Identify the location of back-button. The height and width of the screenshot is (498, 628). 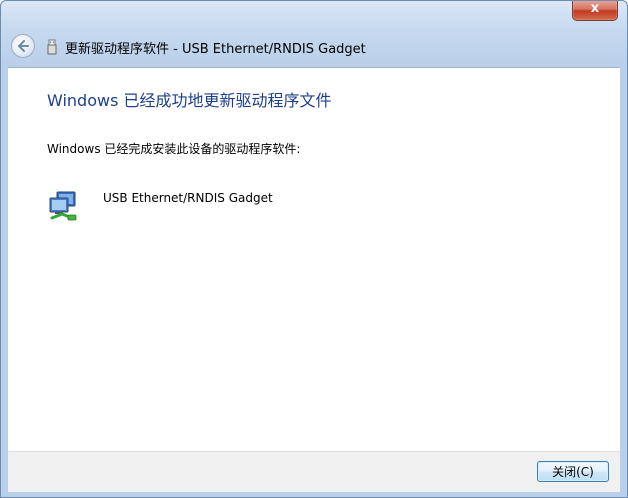
(23, 46).